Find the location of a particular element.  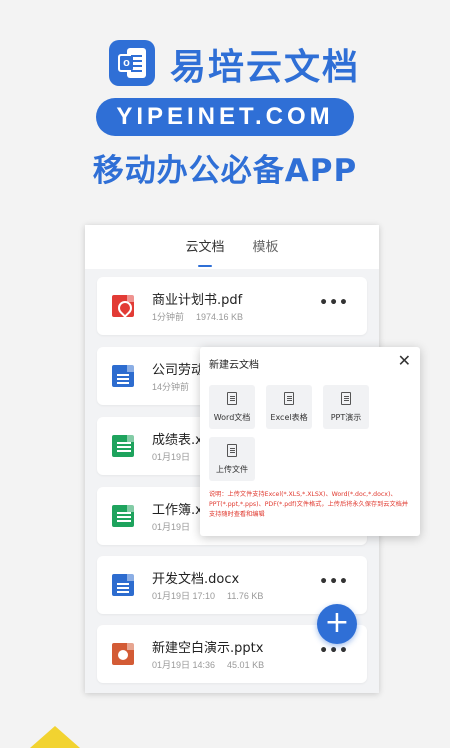

app-subtitle: 移动办公必备APP is located at coordinates (225, 171).